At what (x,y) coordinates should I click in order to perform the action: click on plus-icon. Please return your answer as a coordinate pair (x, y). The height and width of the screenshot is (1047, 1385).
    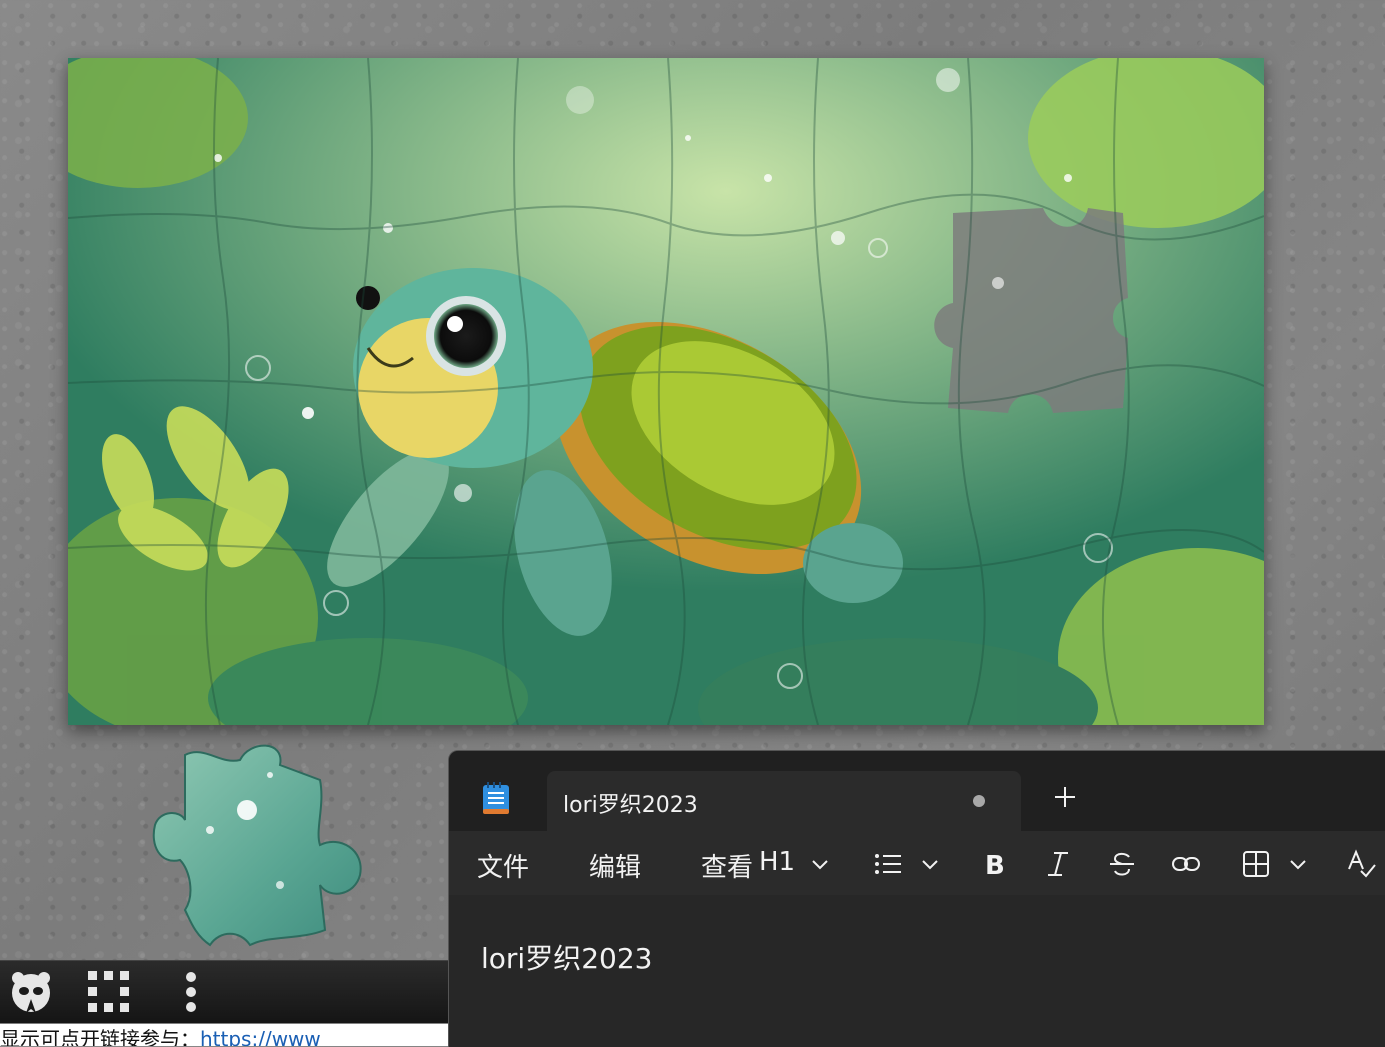
    Looking at the image, I should click on (1065, 797).